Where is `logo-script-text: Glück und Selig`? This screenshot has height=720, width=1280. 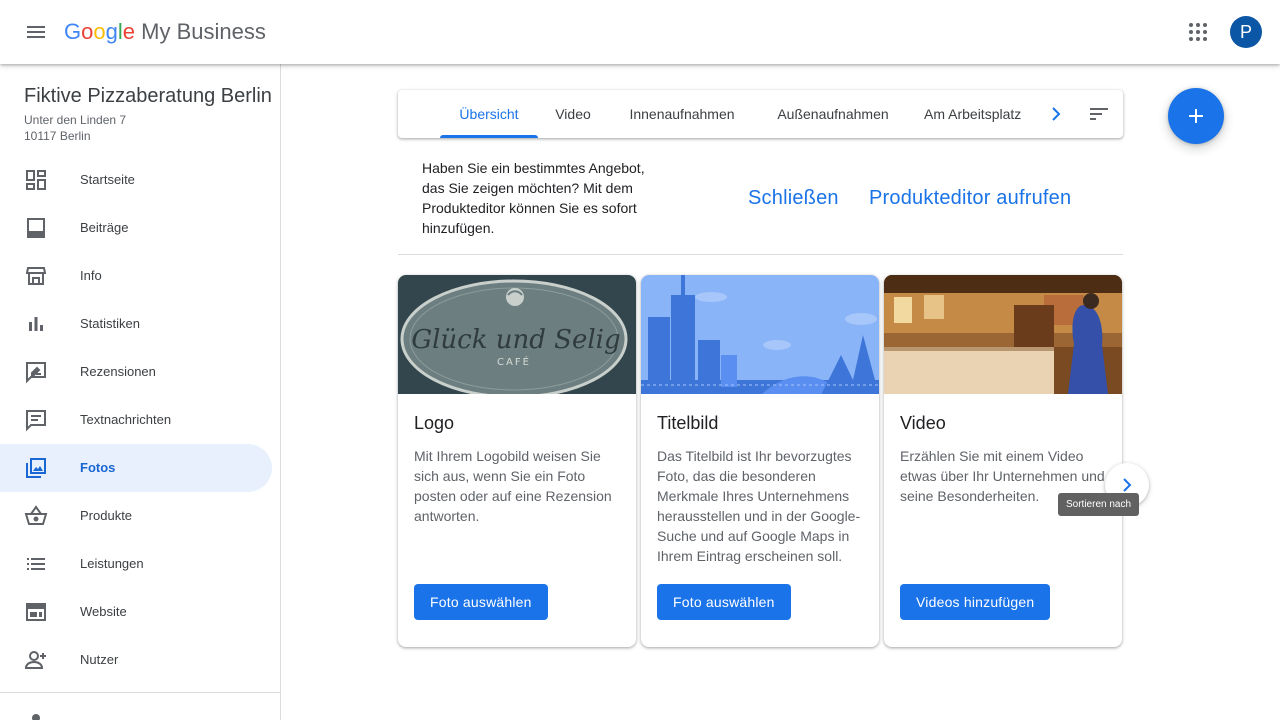 logo-script-text: Glück und Selig is located at coordinates (515, 340).